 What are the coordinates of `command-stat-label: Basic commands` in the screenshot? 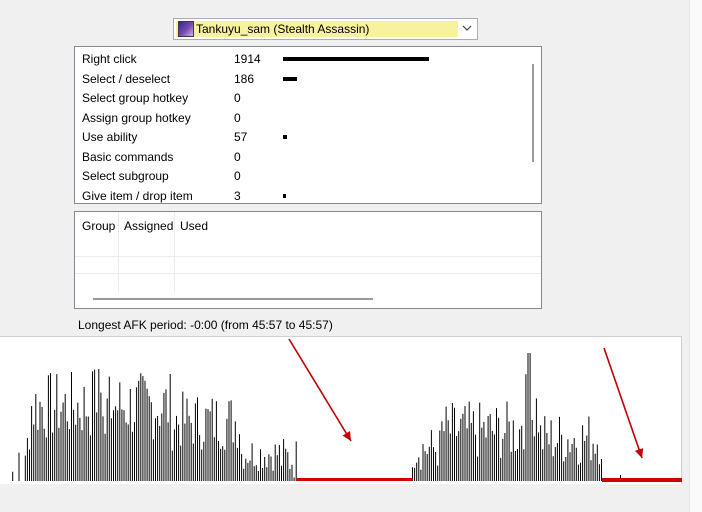 It's located at (128, 156).